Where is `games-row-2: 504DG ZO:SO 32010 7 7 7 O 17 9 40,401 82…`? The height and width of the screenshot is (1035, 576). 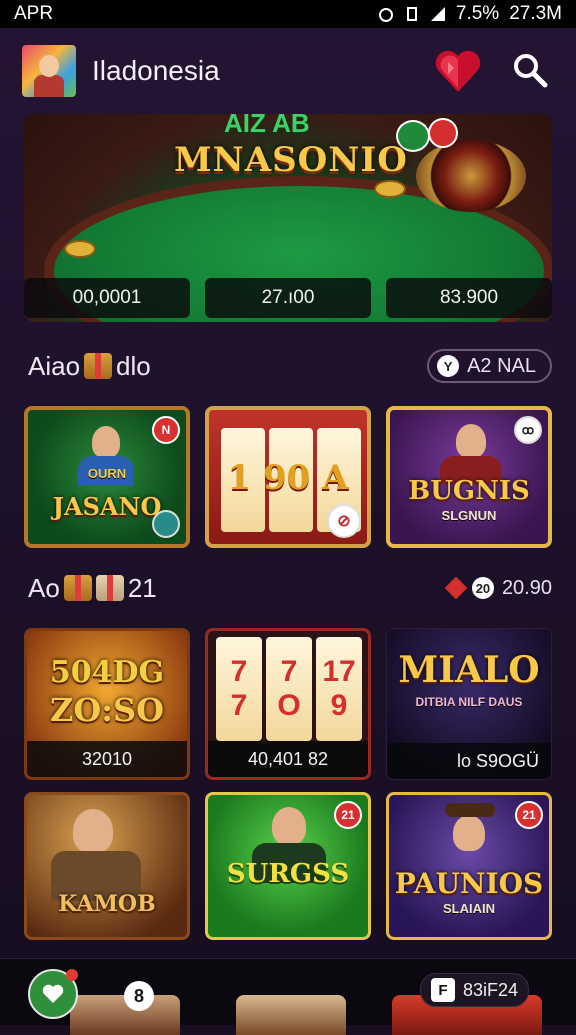
games-row-2: 504DG ZO:SO 32010 7 7 7 O 17 9 40,401 82… is located at coordinates (288, 704).